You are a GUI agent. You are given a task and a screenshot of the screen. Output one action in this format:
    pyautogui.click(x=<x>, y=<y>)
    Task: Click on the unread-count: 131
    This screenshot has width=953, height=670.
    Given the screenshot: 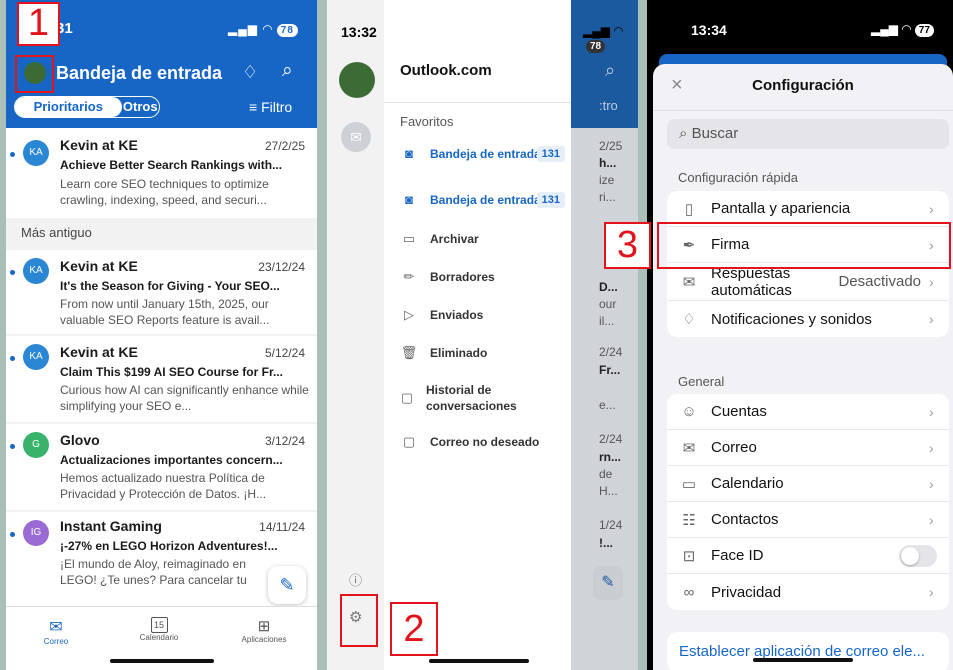 What is the action you would take?
    pyautogui.click(x=550, y=153)
    